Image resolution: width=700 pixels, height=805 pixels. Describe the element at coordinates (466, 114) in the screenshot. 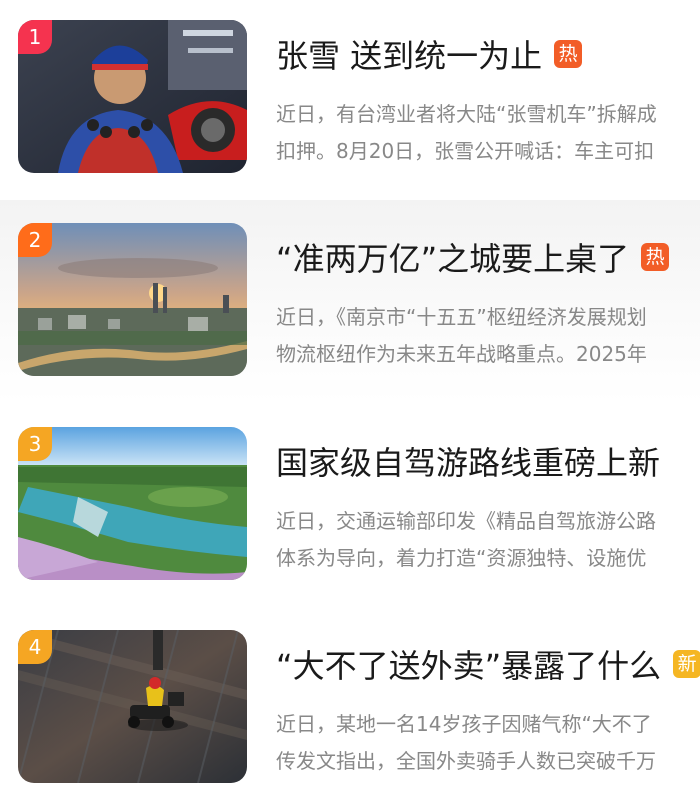

I see `news-summary-line: 近日，有台湾业者将大陆“张雪机车”拆解成` at that location.